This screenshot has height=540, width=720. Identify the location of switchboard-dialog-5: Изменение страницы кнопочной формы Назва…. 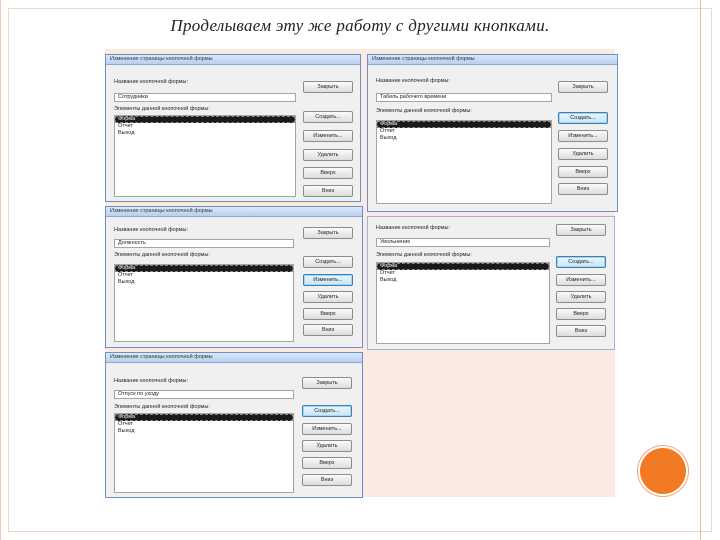
(234, 425).